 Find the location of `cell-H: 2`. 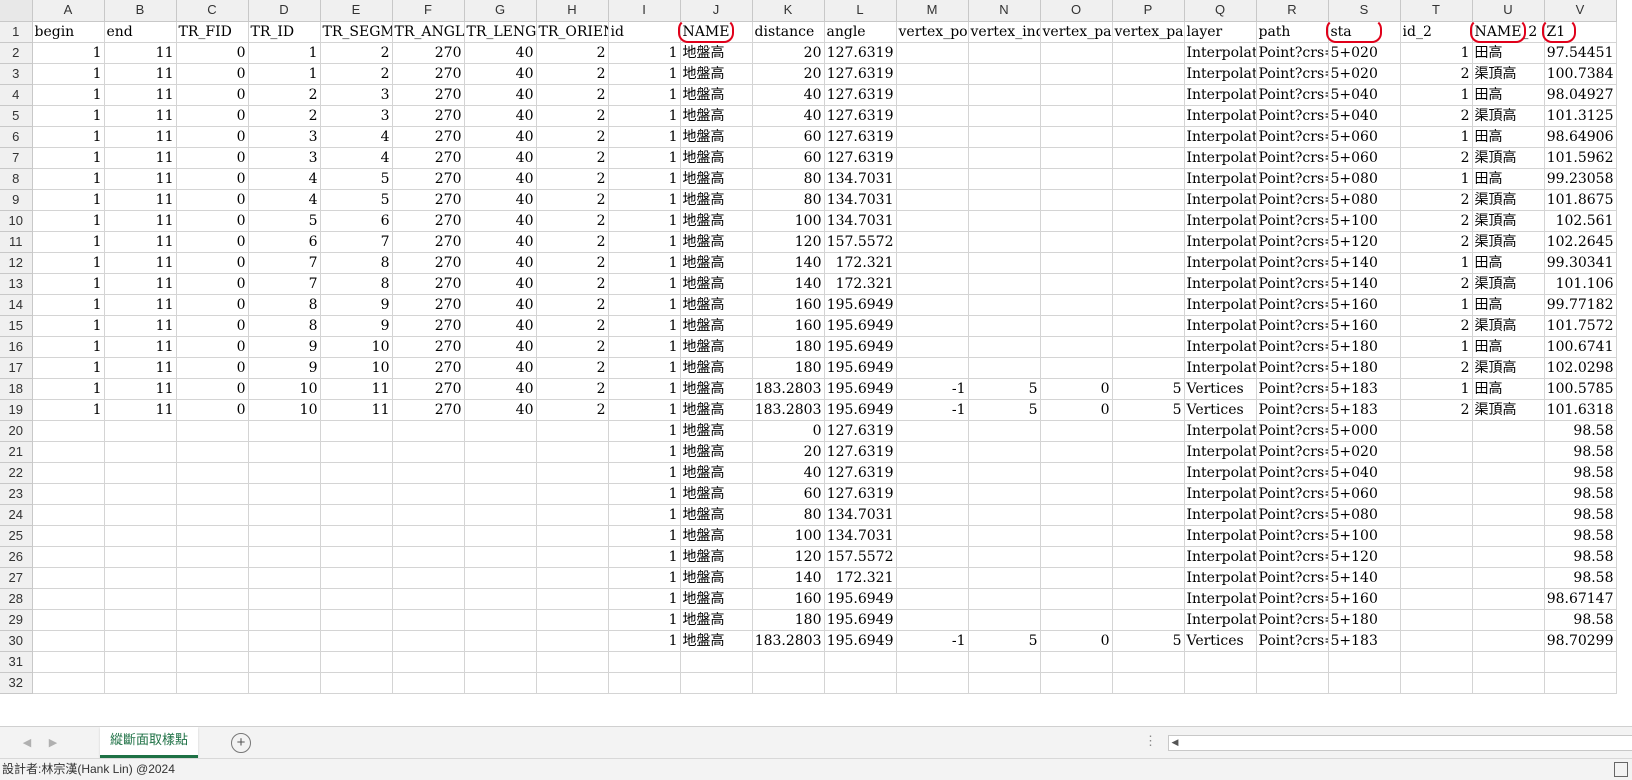

cell-H: 2 is located at coordinates (572, 410).